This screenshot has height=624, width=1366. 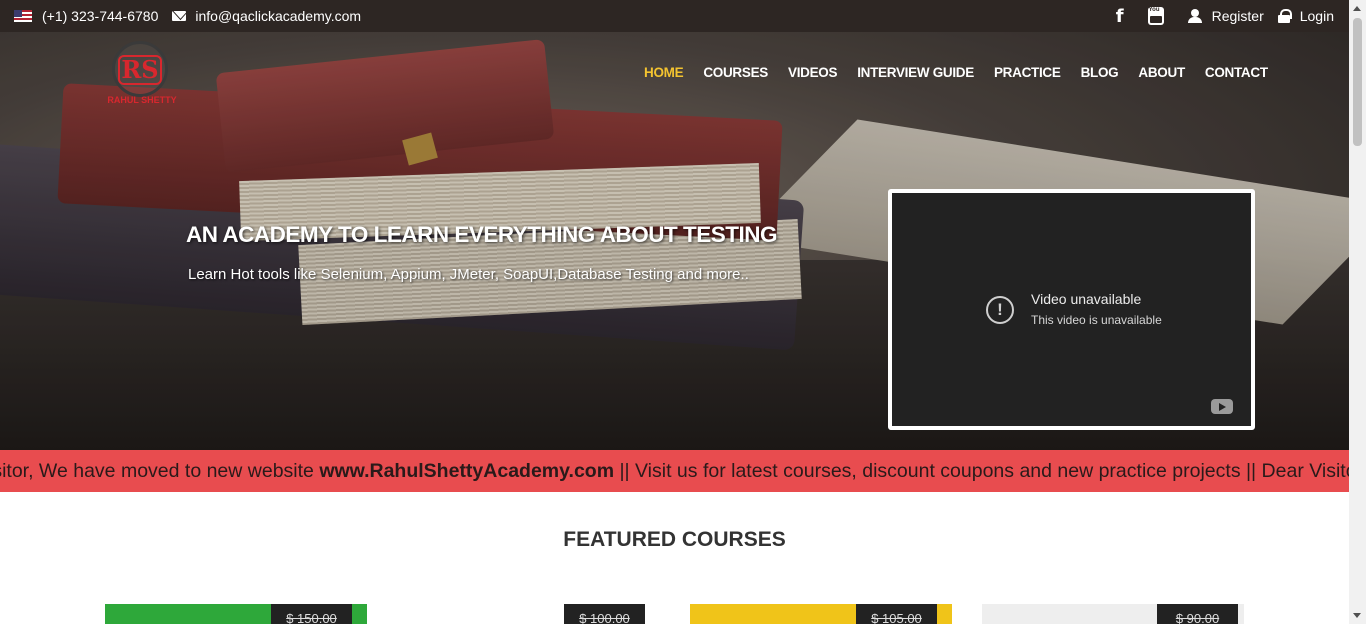 I want to click on logo-name: RAHUL SHETTY, so click(x=142, y=100).